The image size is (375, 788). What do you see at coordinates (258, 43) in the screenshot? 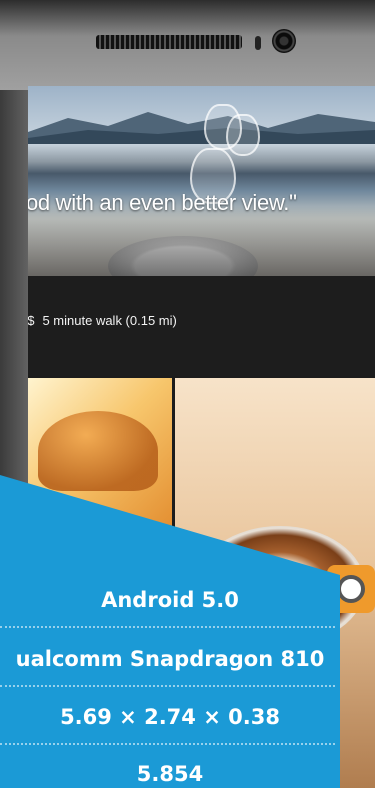
I see `sensor-icon` at bounding box center [258, 43].